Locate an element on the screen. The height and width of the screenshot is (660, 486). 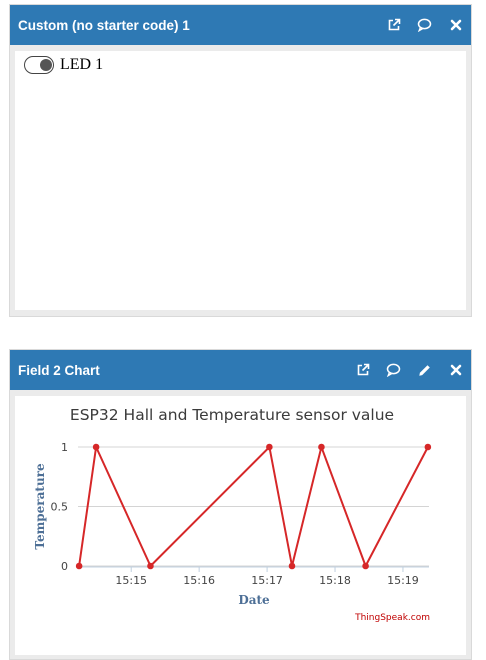
widget-header: Field 2 Chart is located at coordinates (240, 370).